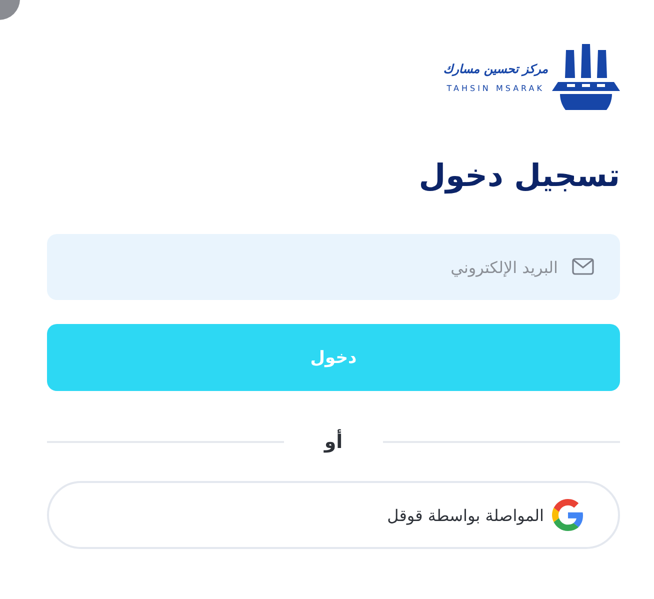 This screenshot has height=599, width=654. What do you see at coordinates (519, 176) in the screenshot?
I see `page-title: تسجيل دخول` at bounding box center [519, 176].